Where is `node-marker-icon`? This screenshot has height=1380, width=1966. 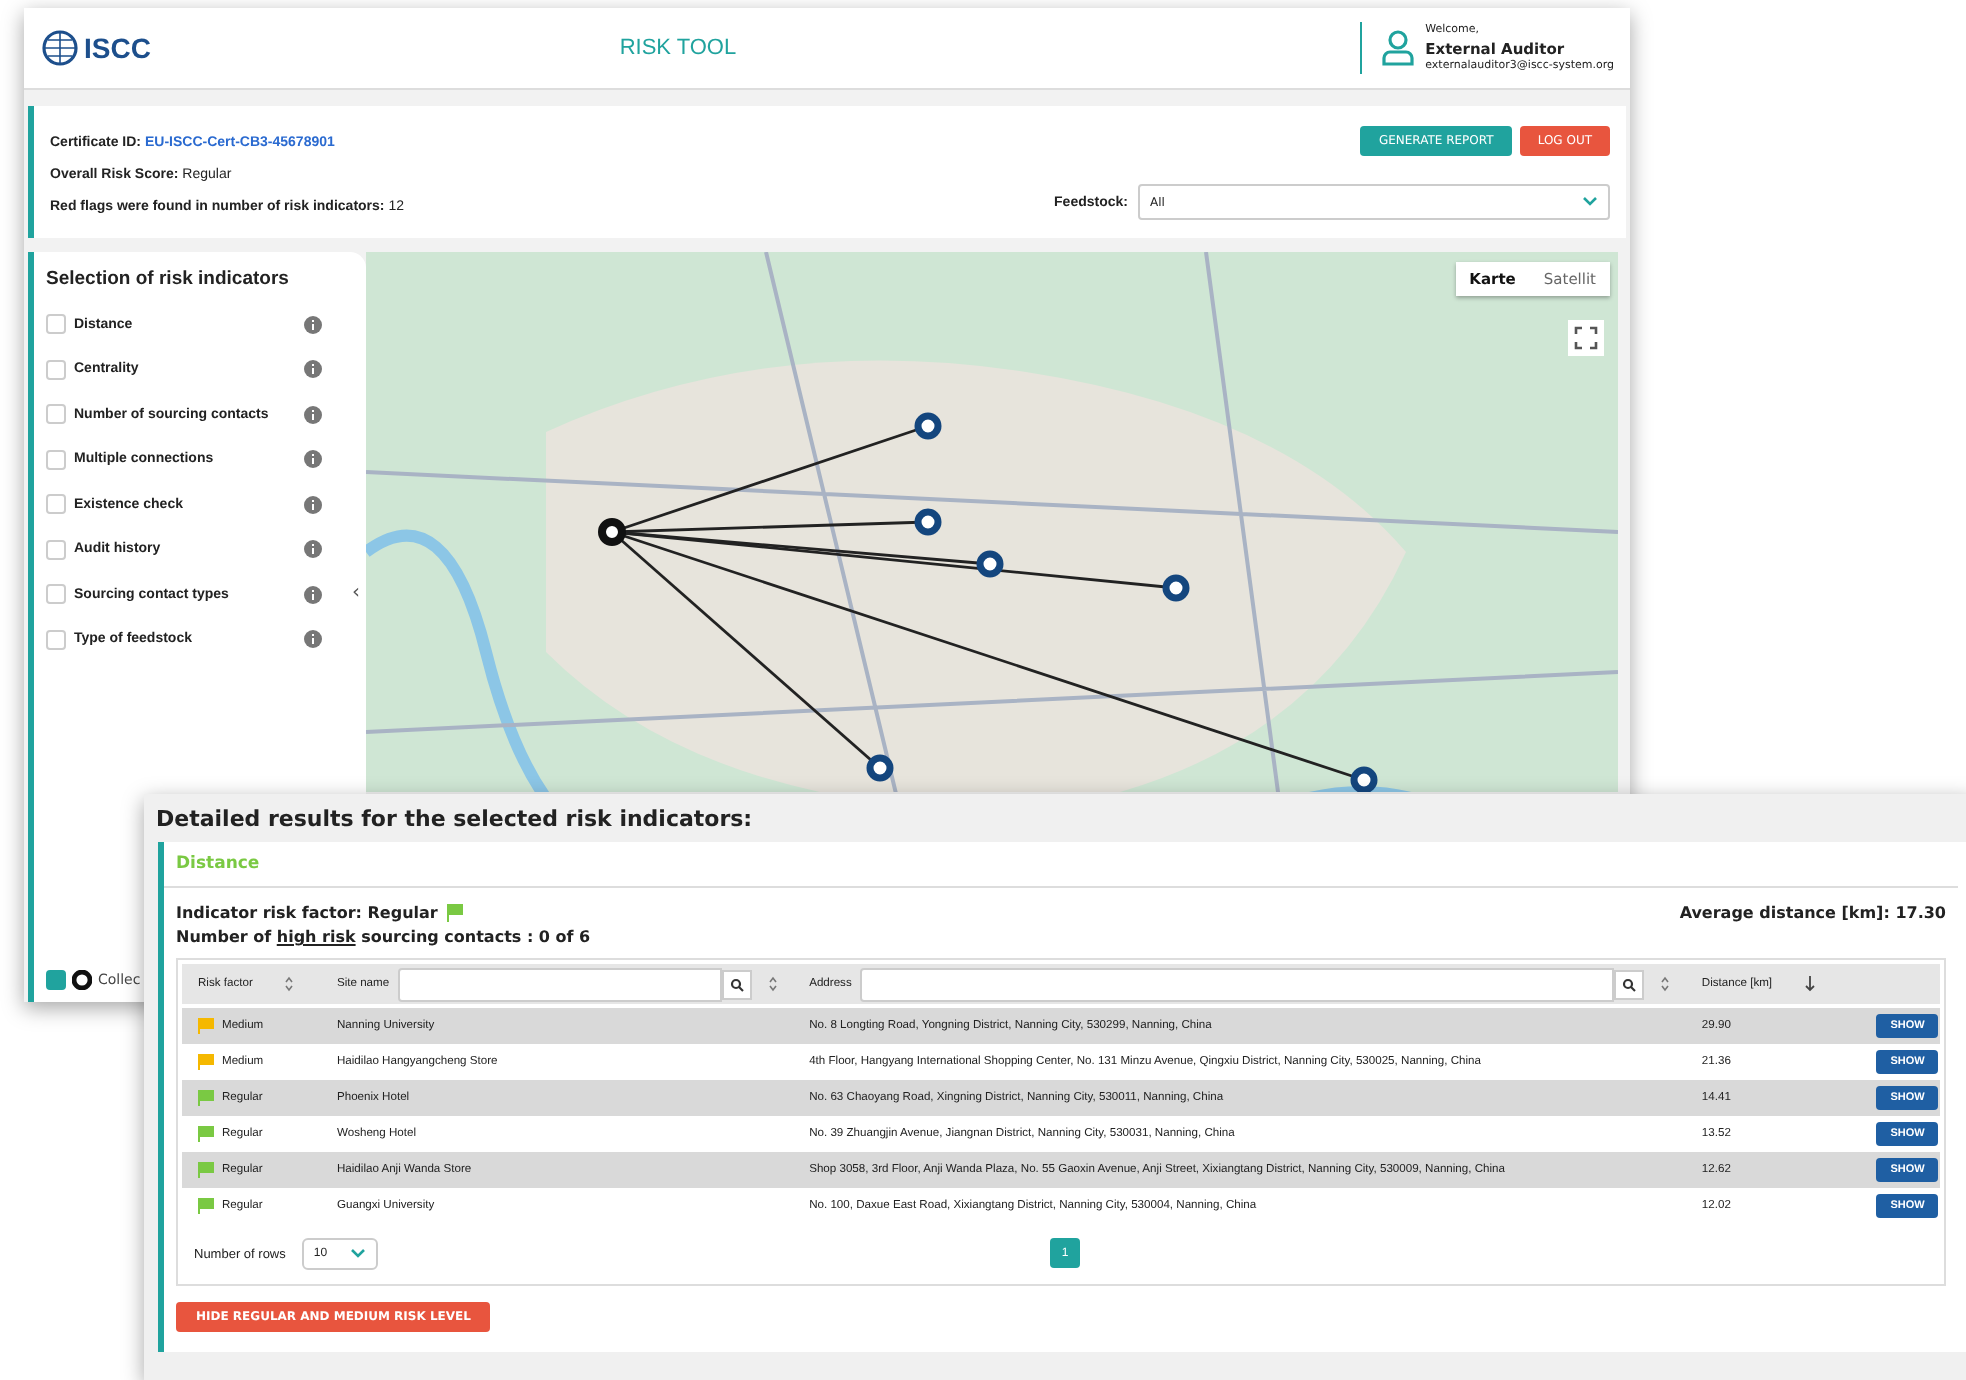 node-marker-icon is located at coordinates (82, 980).